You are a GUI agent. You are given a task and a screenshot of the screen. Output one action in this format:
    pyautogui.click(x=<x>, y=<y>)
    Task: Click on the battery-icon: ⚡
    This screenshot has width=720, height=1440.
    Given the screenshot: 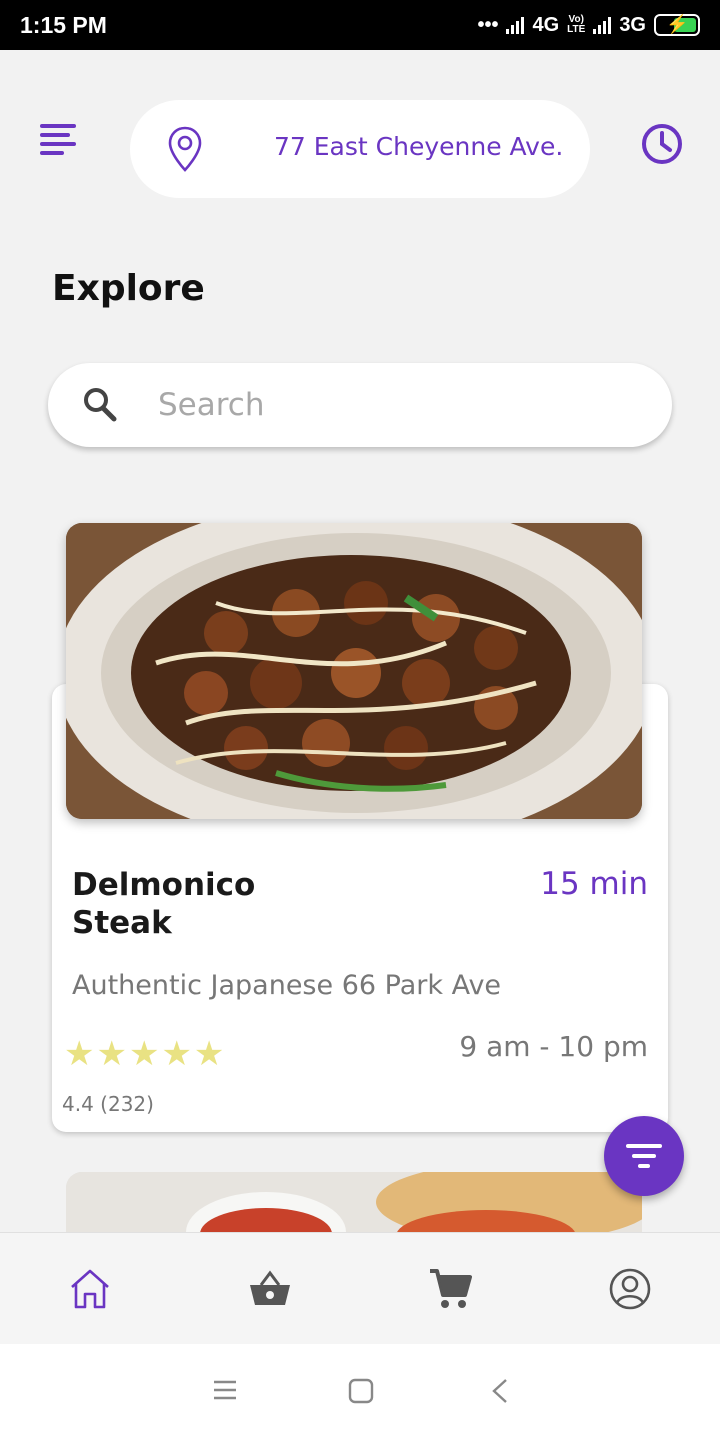 What is the action you would take?
    pyautogui.click(x=677, y=25)
    